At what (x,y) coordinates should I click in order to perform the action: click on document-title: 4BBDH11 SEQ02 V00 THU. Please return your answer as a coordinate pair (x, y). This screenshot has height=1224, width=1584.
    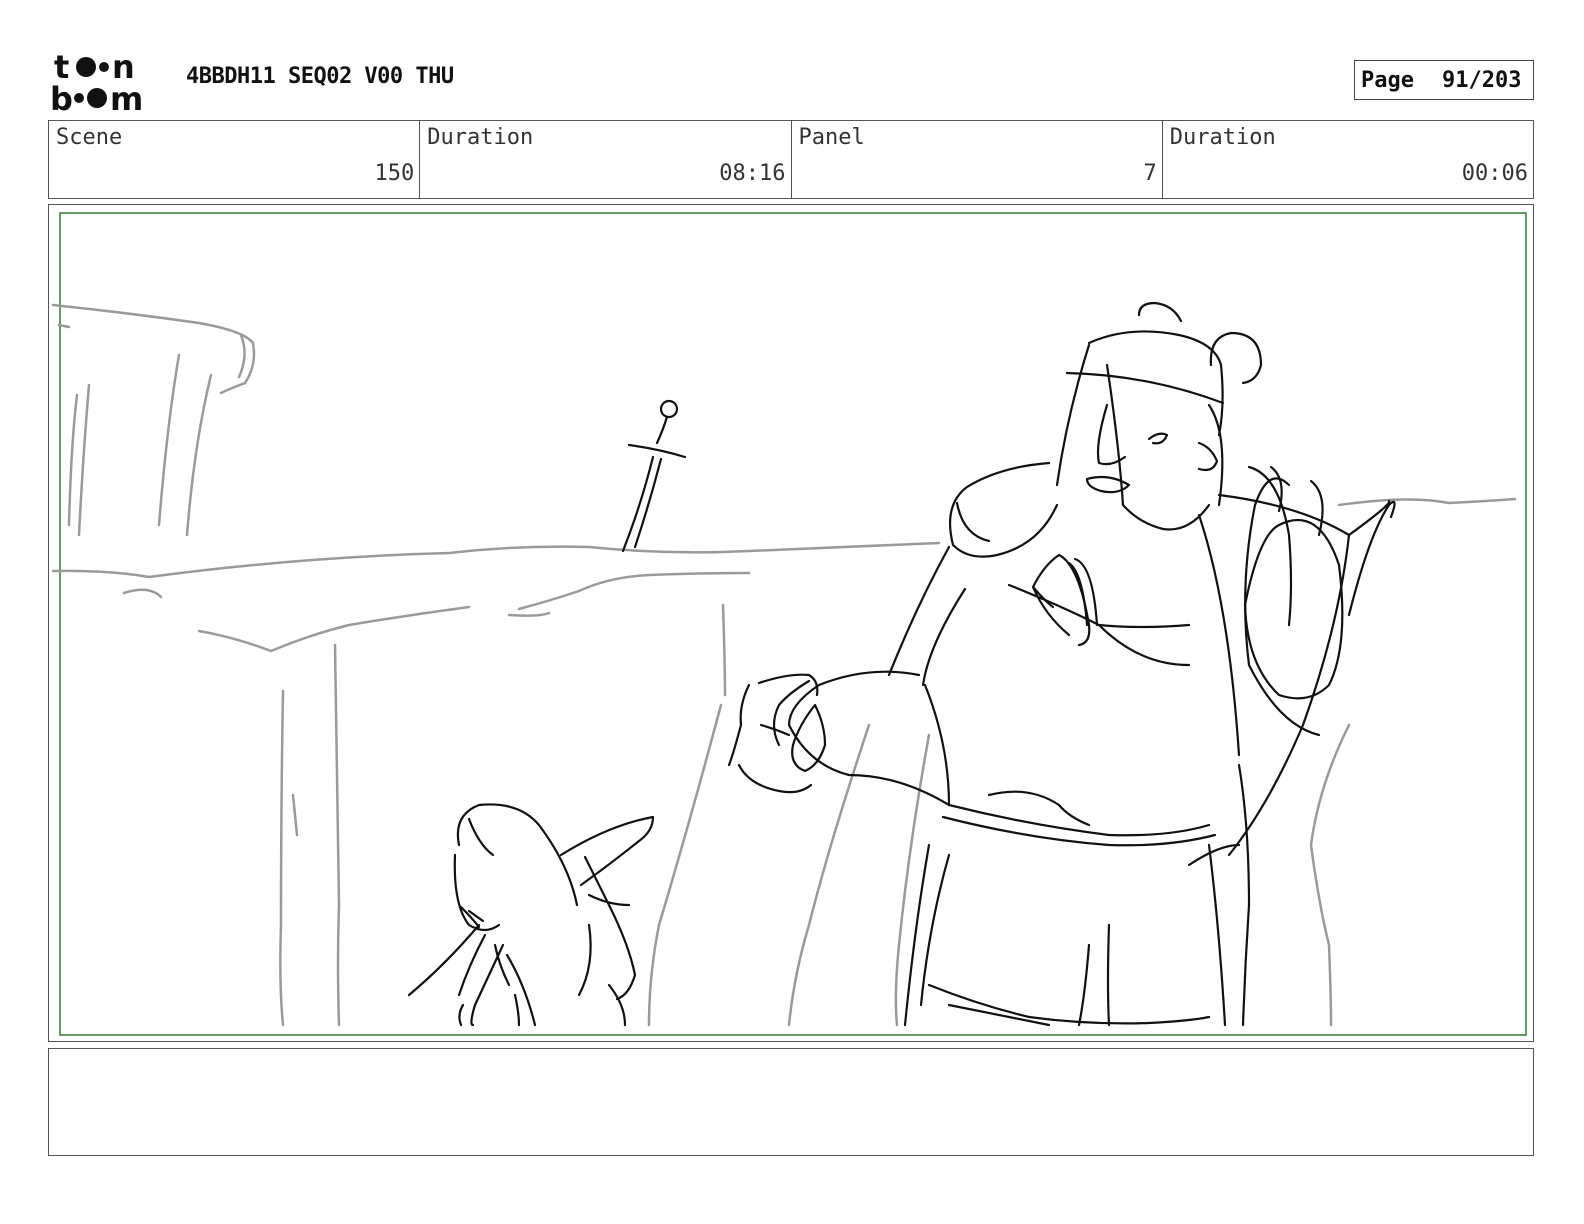
    Looking at the image, I should click on (320, 76).